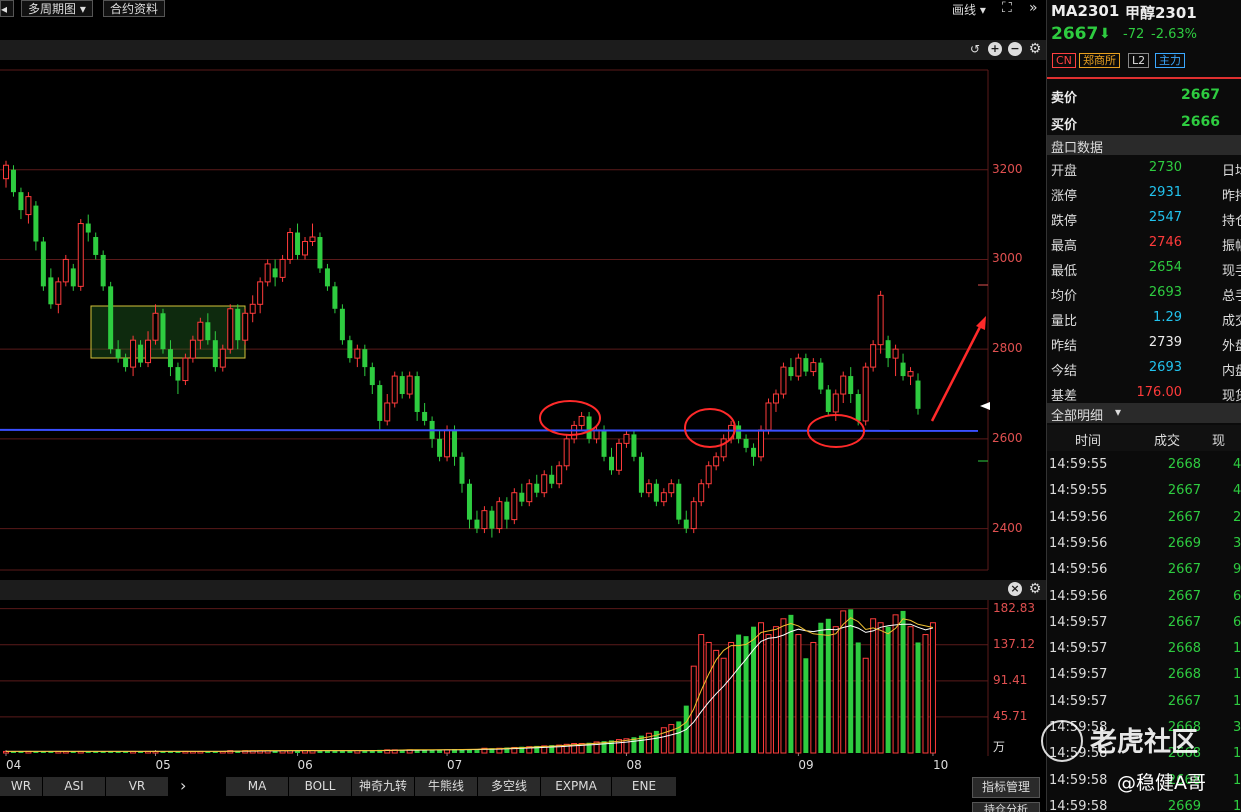 This screenshot has height=812, width=1241. Describe the element at coordinates (320, 786) in the screenshot. I see `tab-boll: BOLL` at that location.